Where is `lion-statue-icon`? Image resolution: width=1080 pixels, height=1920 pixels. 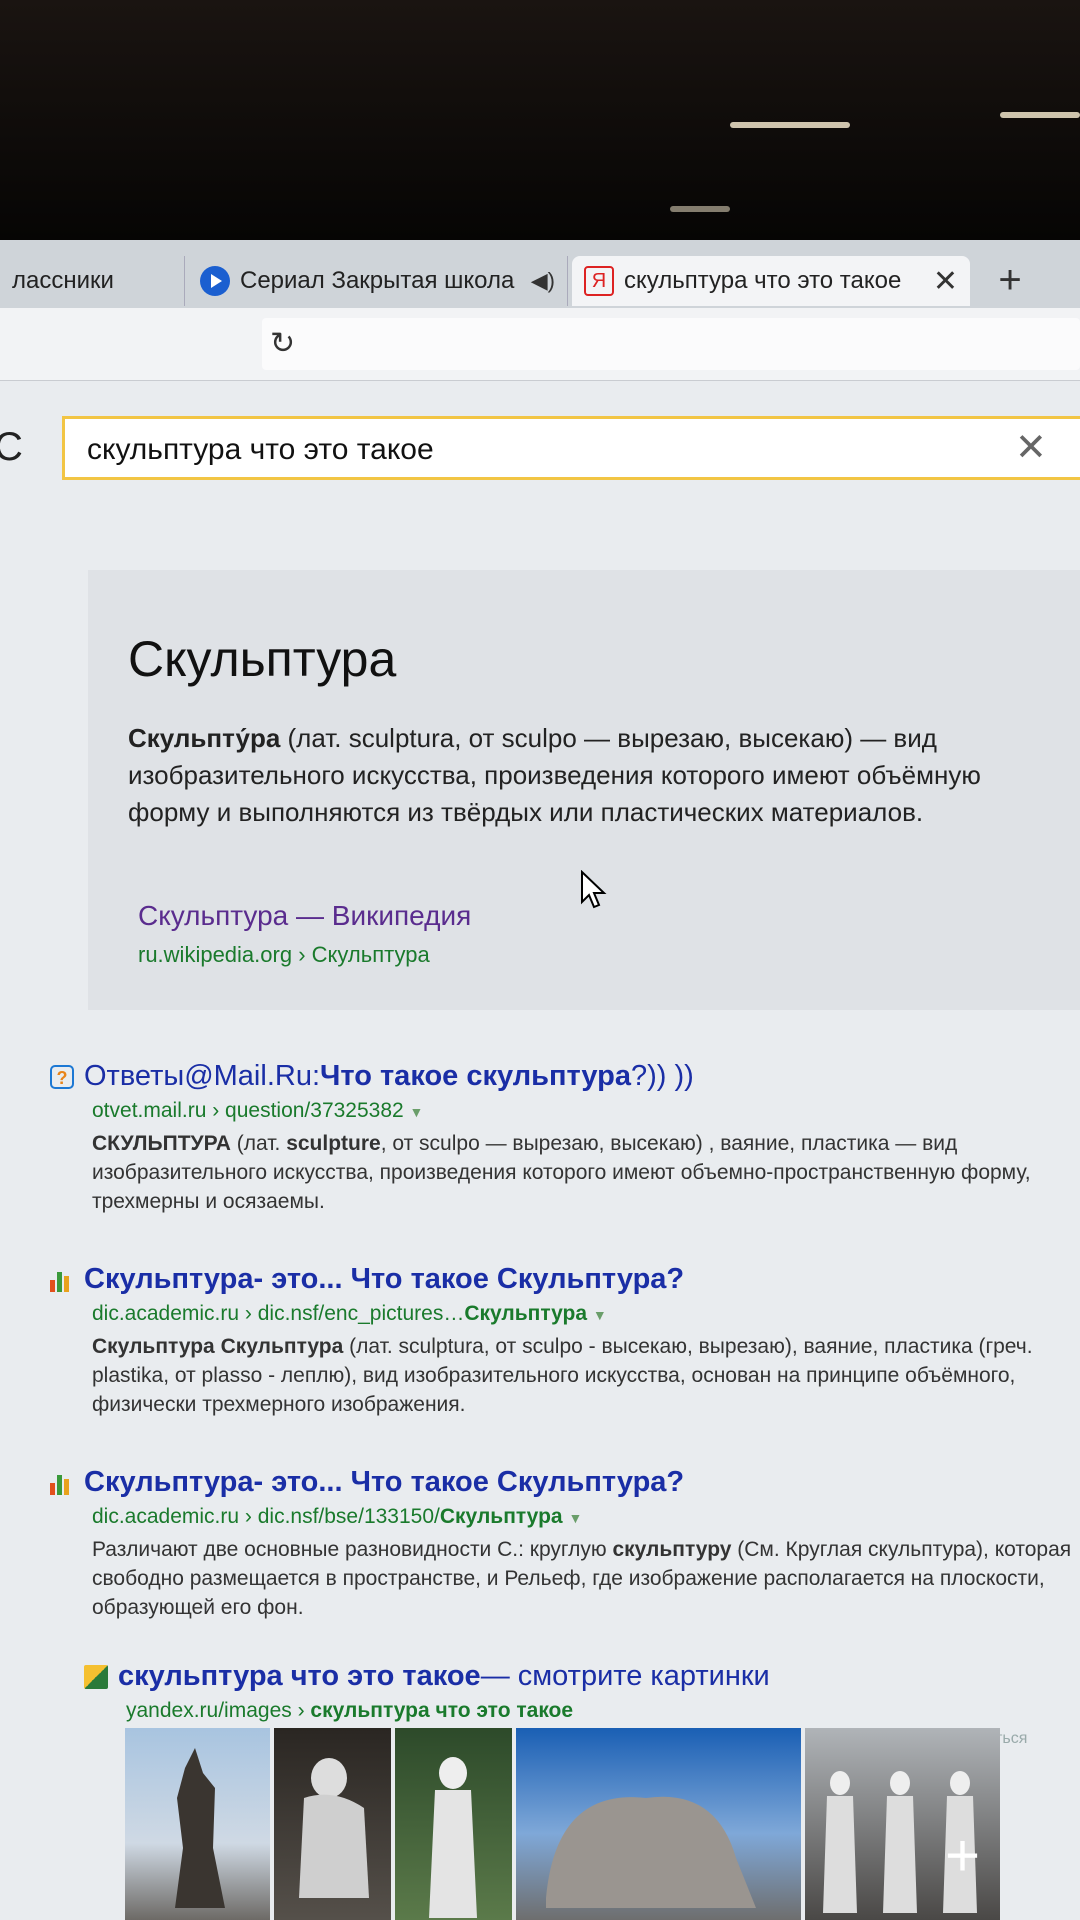 lion-statue-icon is located at coordinates (651, 1852).